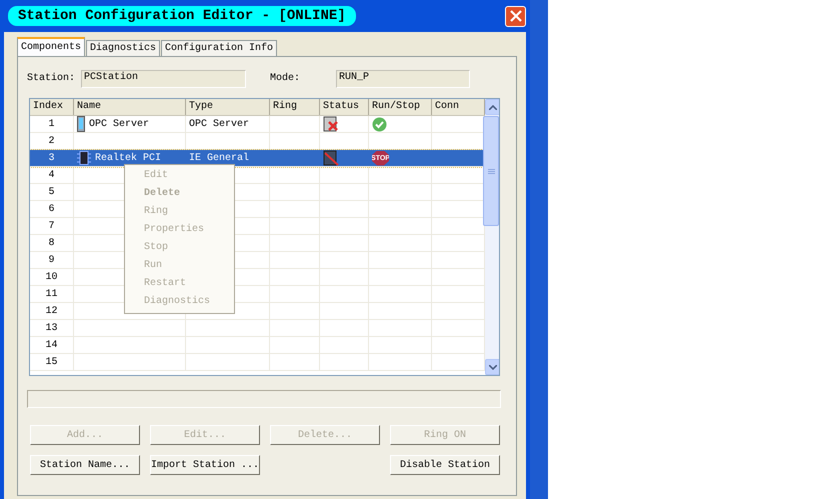 The image size is (819, 499). Describe the element at coordinates (52, 226) in the screenshot. I see `index-cell: 7` at that location.